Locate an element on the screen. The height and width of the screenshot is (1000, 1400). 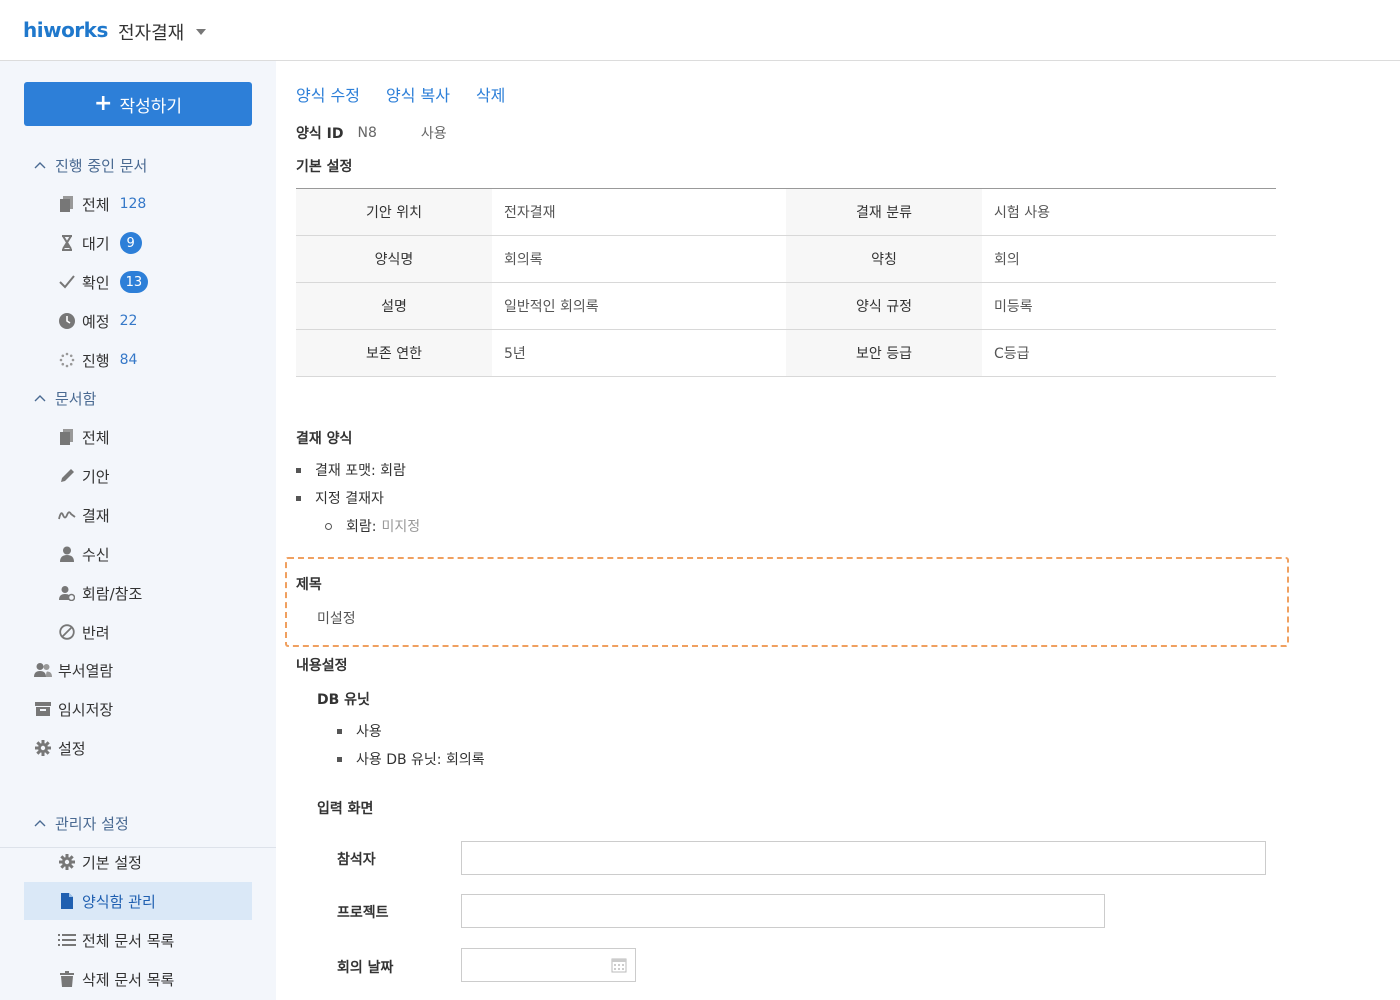
pencil-icon is located at coordinates (67, 476).